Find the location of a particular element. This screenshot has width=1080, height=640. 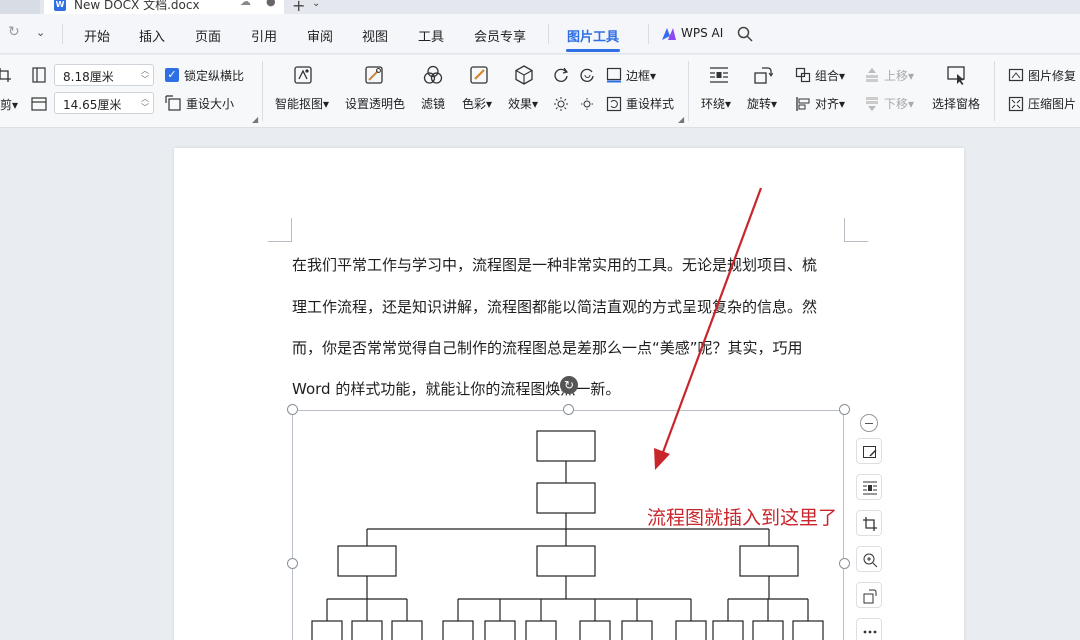

wrap-button: 环绕▾ is located at coordinates (716, 103).